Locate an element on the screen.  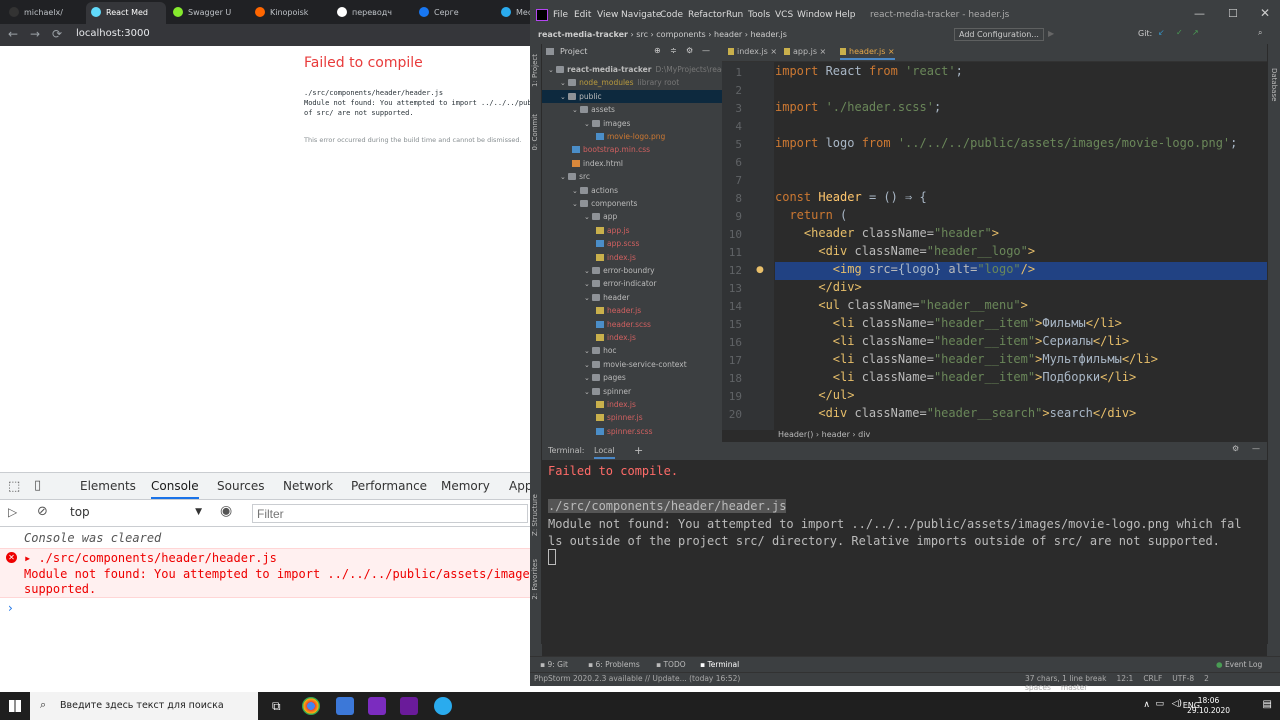
tree-item: header.scss is located at coordinates (596, 324).